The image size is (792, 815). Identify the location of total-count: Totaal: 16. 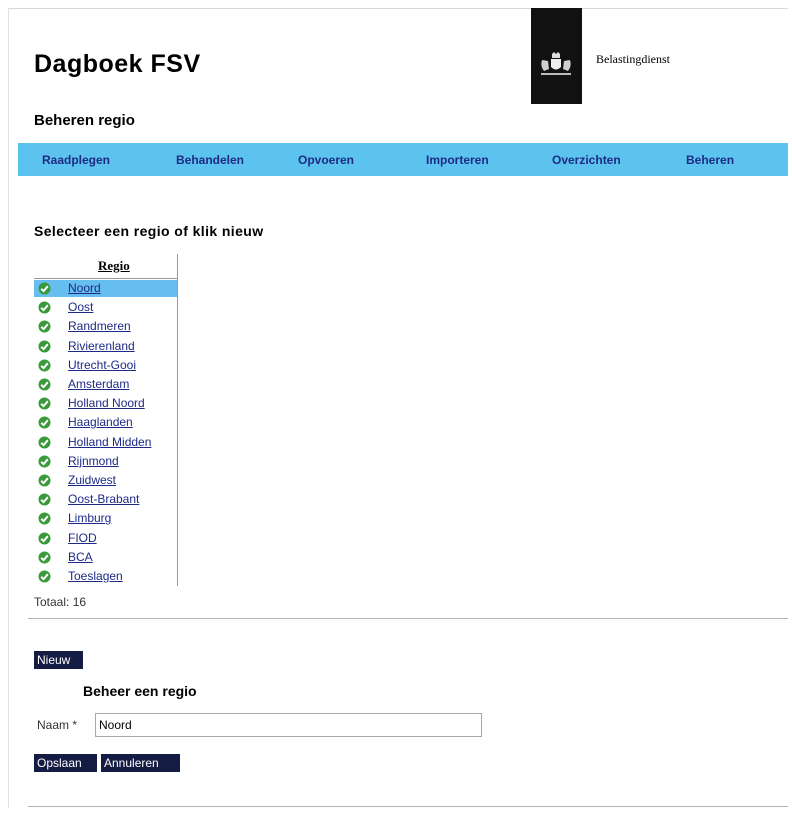
(60, 602).